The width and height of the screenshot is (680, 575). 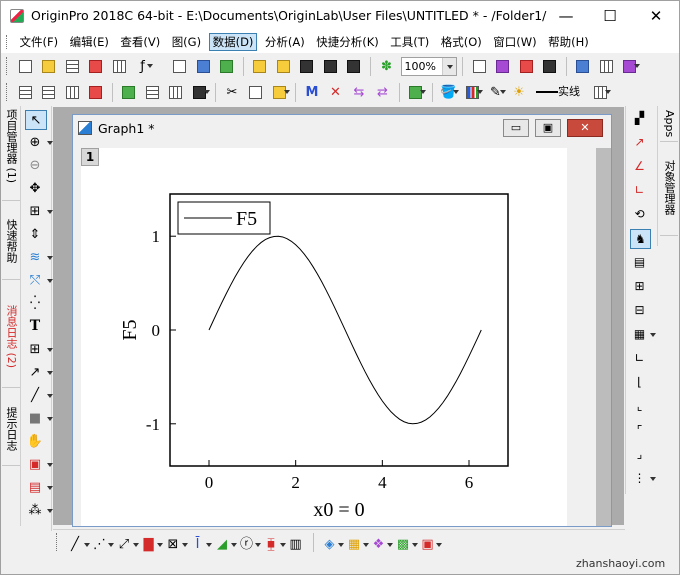 What do you see at coordinates (39, 42) in the screenshot?
I see `menu-file: 文件(F)` at bounding box center [39, 42].